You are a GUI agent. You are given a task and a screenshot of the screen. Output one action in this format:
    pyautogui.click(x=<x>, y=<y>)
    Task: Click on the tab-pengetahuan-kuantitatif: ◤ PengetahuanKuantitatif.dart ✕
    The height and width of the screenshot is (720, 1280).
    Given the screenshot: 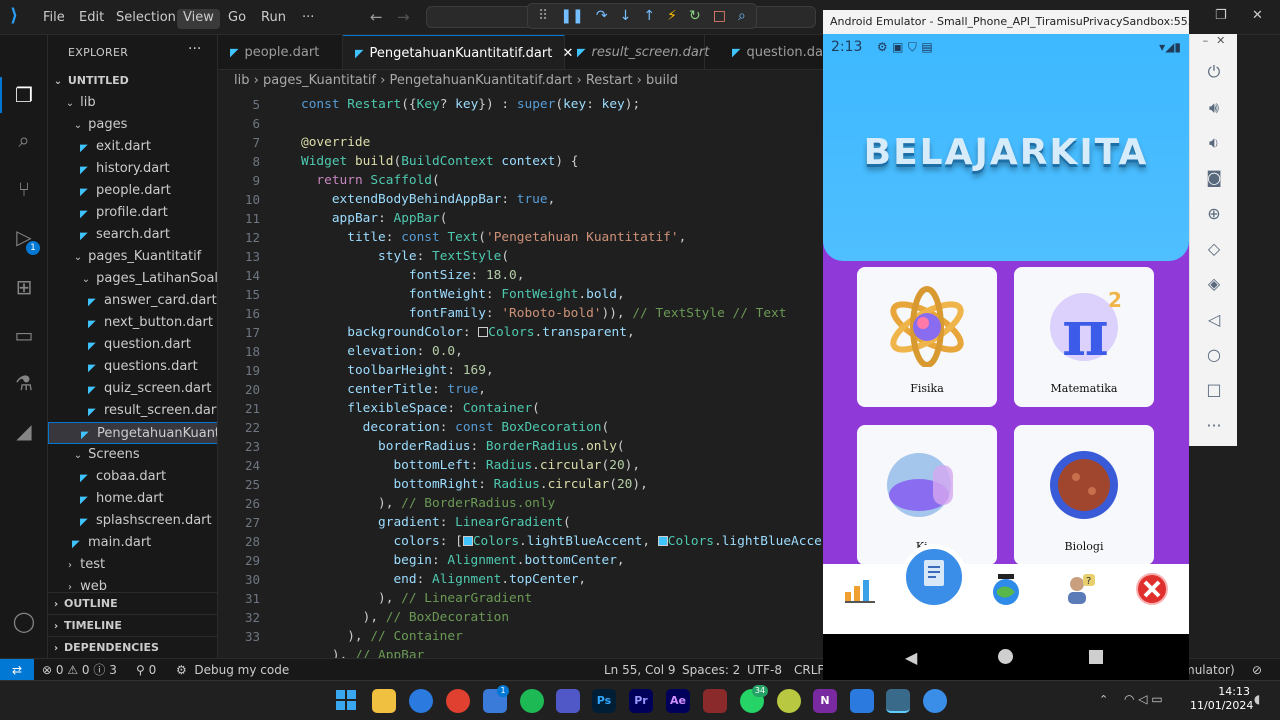 What is the action you would take?
    pyautogui.click(x=458, y=52)
    